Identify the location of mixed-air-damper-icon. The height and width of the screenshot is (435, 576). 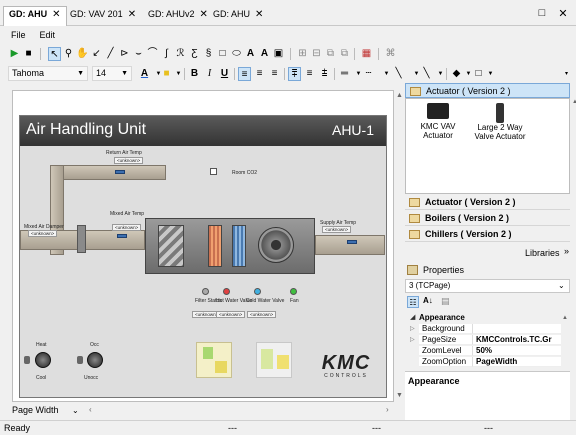
(81, 239).